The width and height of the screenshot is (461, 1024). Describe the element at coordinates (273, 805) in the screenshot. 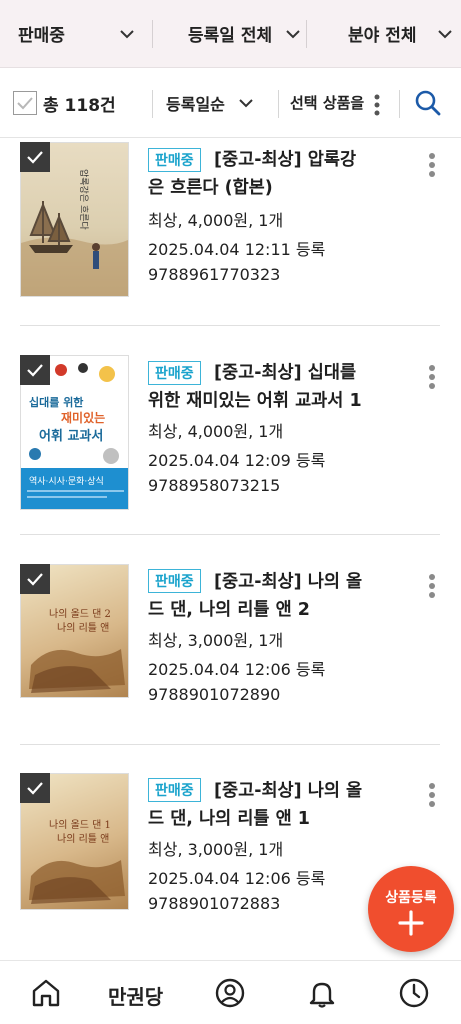

I see `product-title: [중고-최상] 나의 올 드 댄, 나의 리틀 앤 1` at that location.